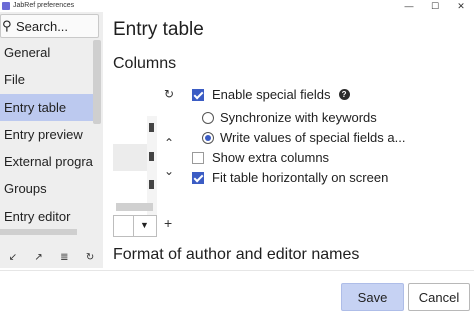 Image resolution: width=474 pixels, height=315 pixels. What do you see at coordinates (208, 117) in the screenshot?
I see `sync-keywords-radio` at bounding box center [208, 117].